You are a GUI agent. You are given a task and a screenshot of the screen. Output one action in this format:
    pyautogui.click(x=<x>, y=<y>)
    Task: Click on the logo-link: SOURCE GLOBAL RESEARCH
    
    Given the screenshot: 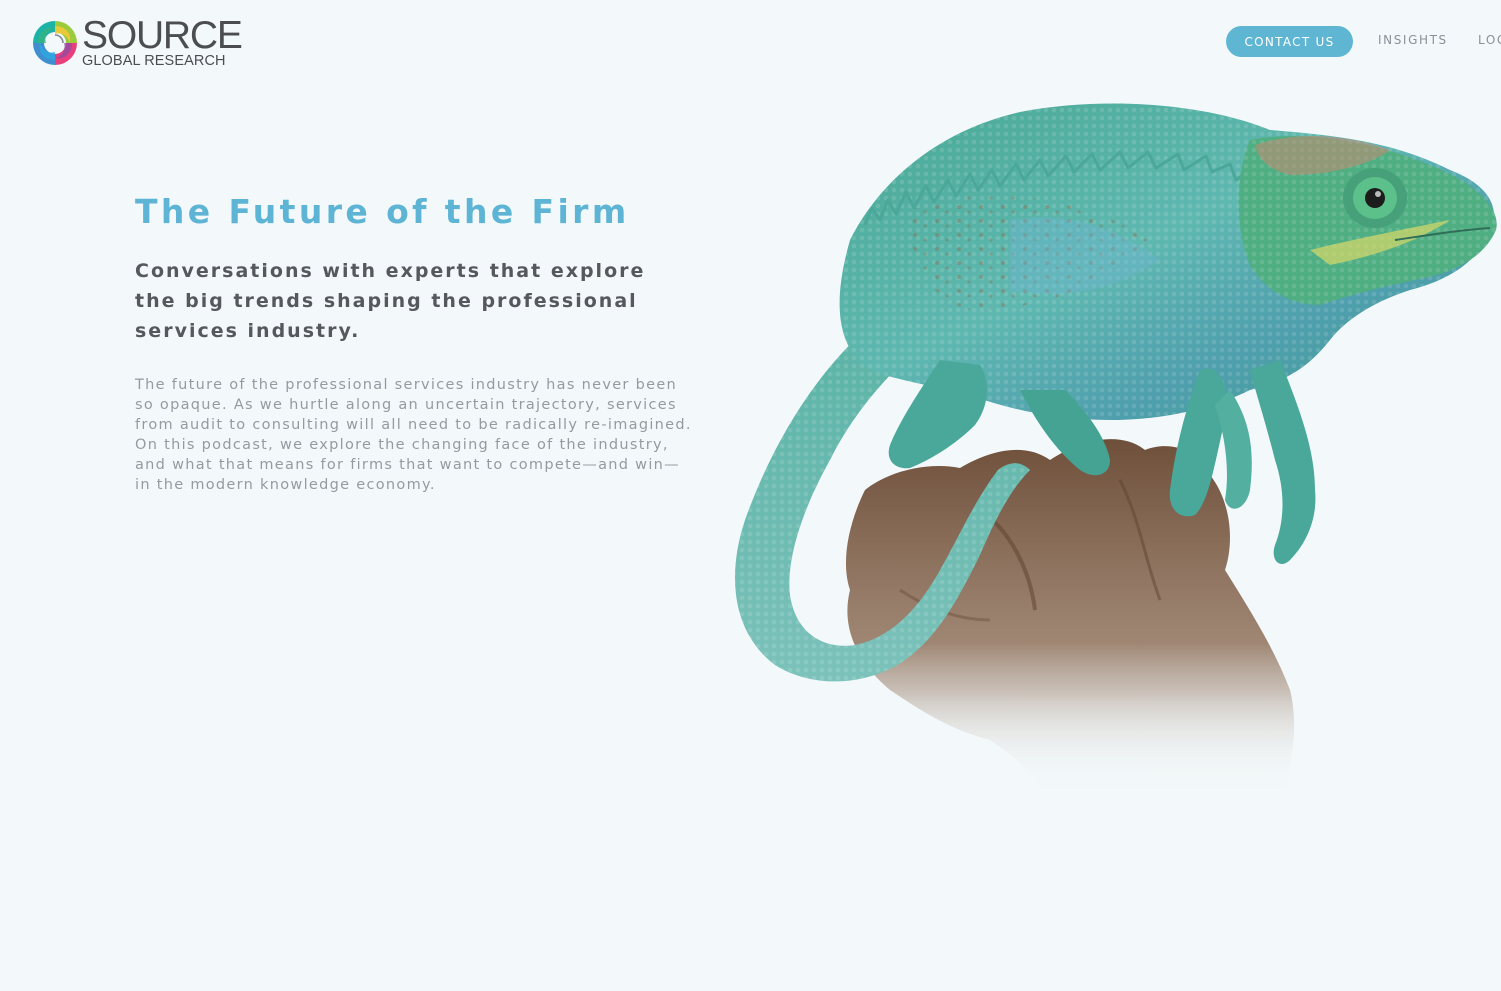 What is the action you would take?
    pyautogui.click(x=137, y=43)
    